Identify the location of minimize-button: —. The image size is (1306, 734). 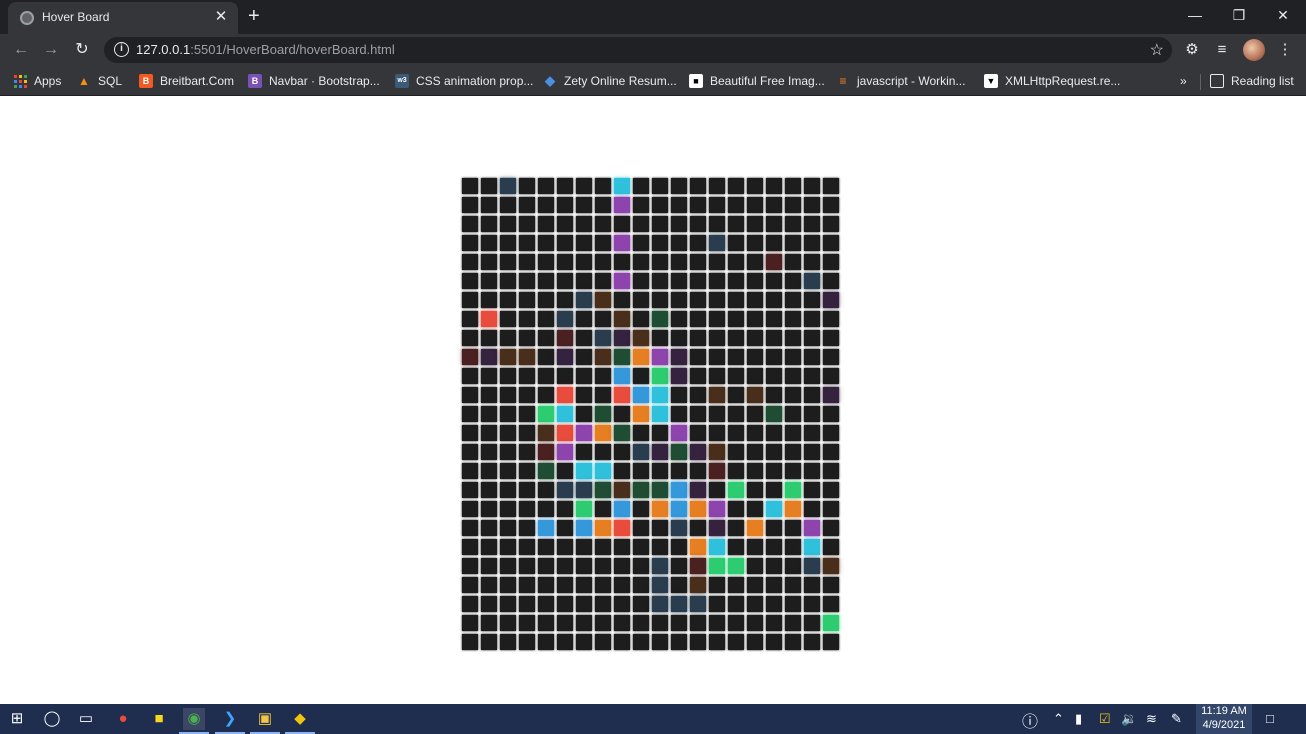
(1195, 16).